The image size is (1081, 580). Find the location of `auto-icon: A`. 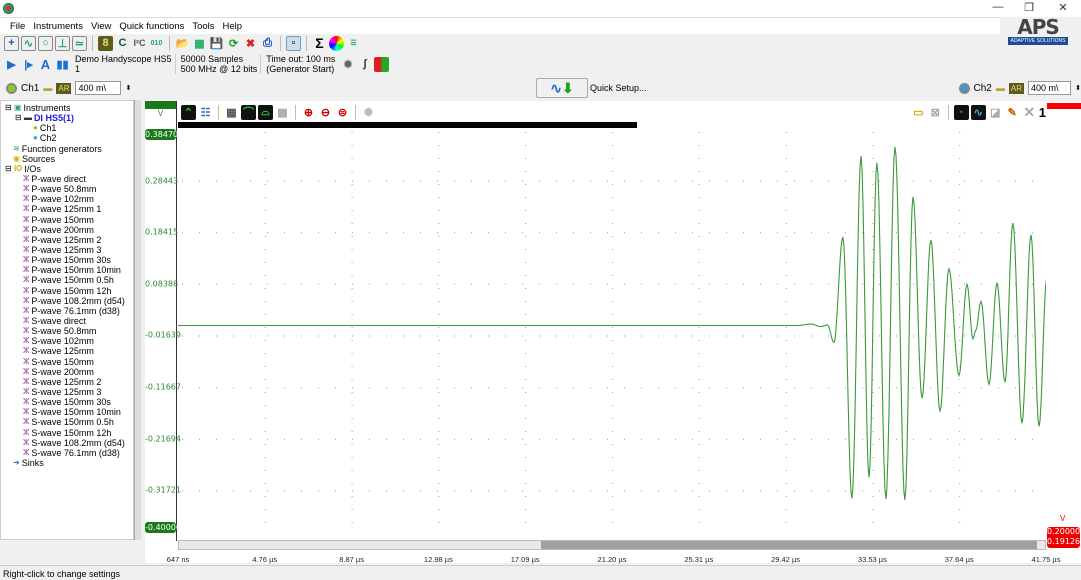

auto-icon: A is located at coordinates (45, 64).